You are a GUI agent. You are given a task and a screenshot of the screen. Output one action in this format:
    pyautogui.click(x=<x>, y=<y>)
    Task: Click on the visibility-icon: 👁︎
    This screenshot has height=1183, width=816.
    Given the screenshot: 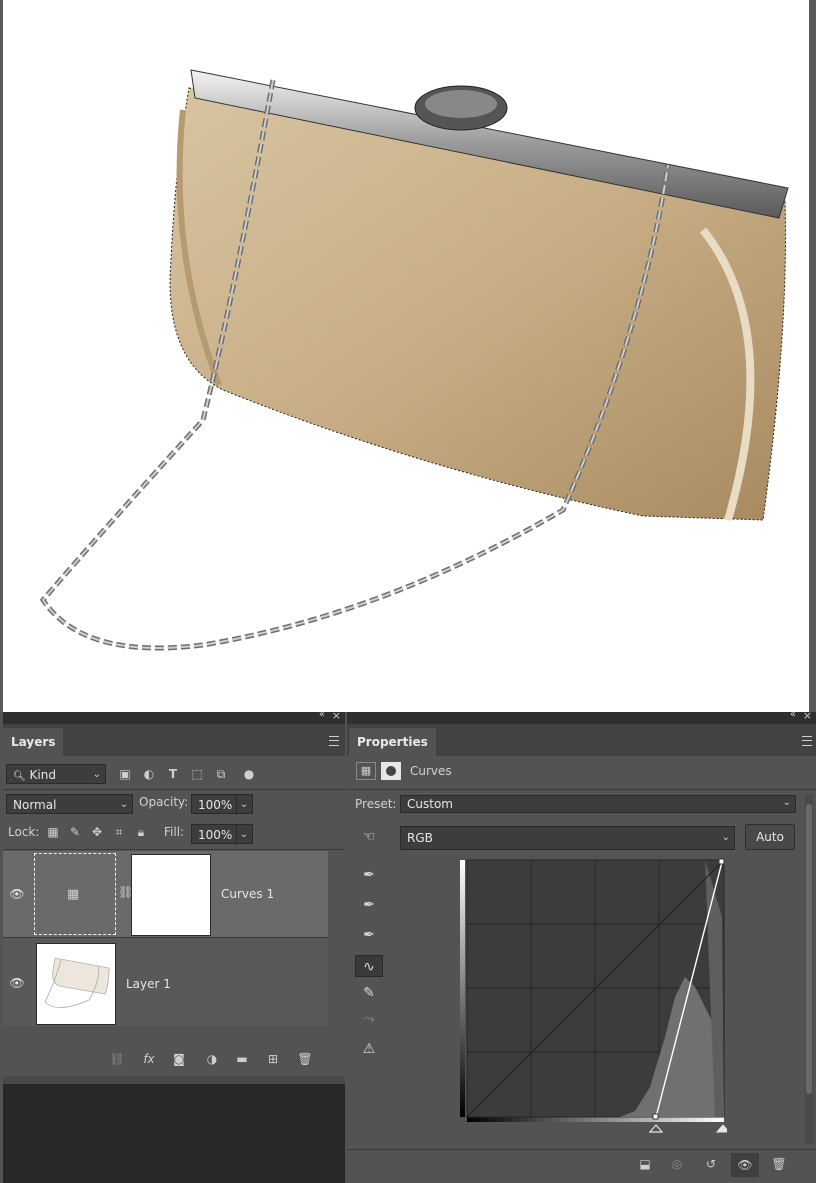 What is the action you would take?
    pyautogui.click(x=745, y=1165)
    